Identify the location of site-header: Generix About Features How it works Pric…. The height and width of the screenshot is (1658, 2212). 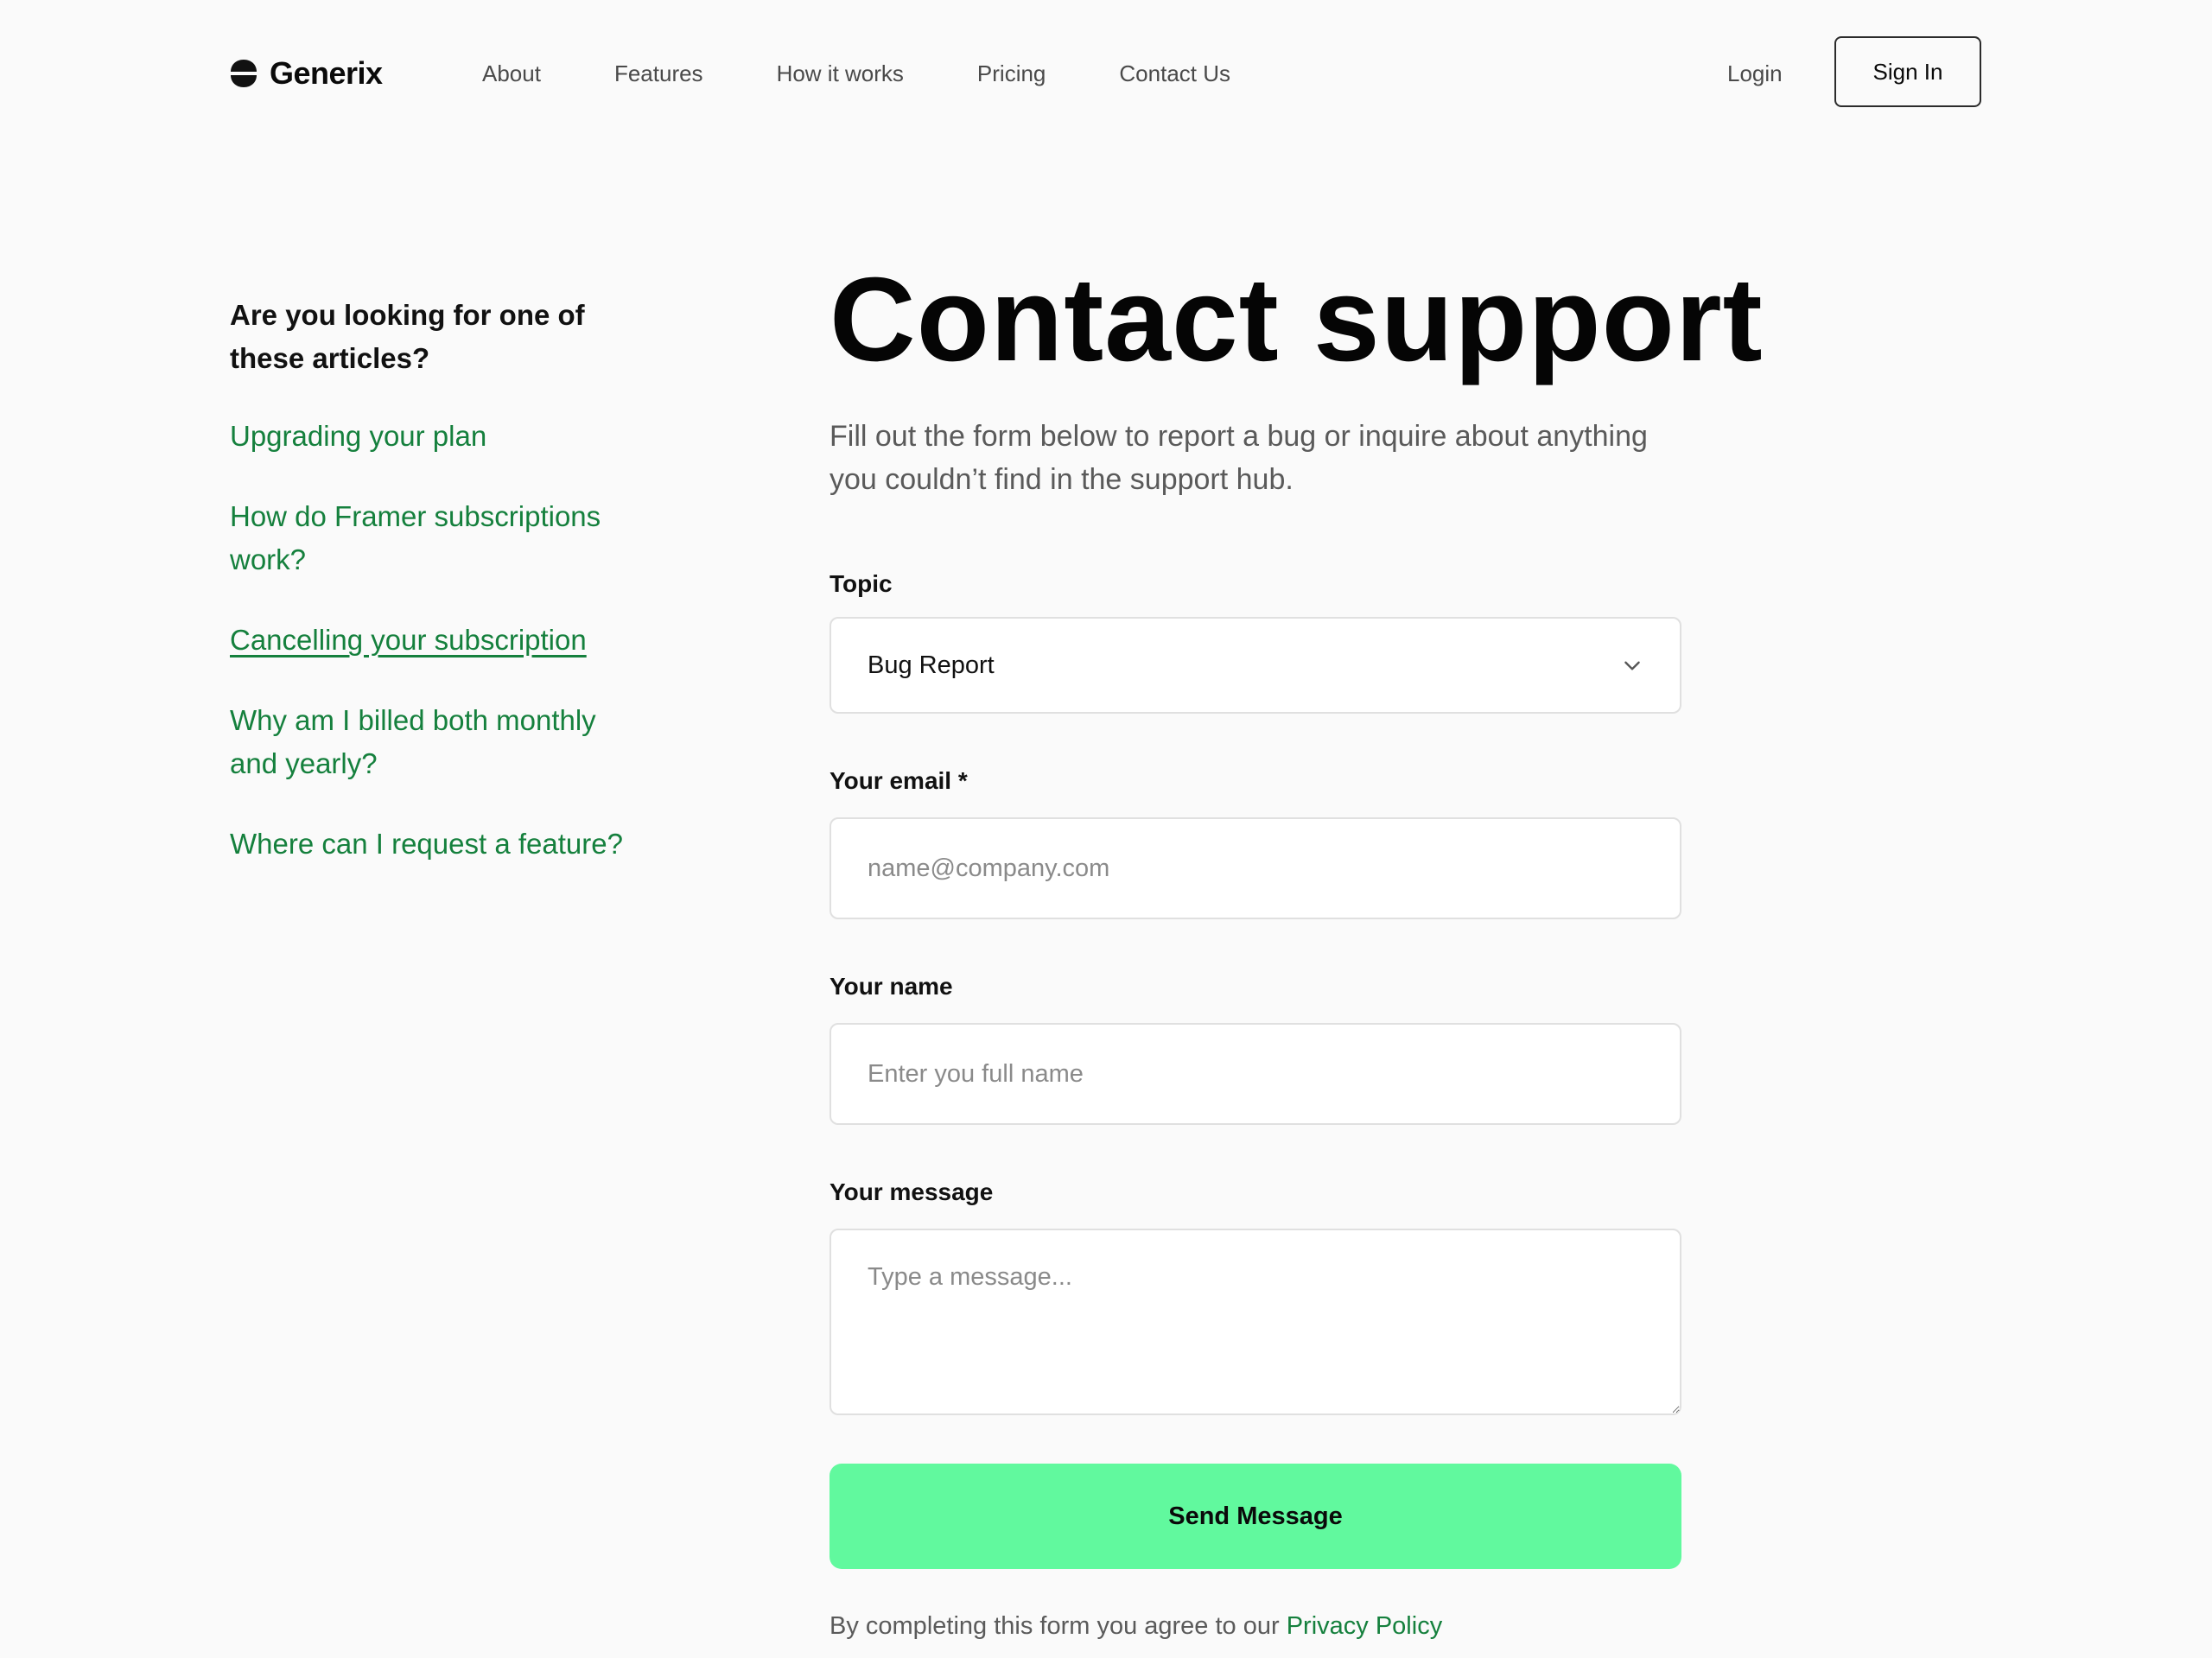
(1106, 73).